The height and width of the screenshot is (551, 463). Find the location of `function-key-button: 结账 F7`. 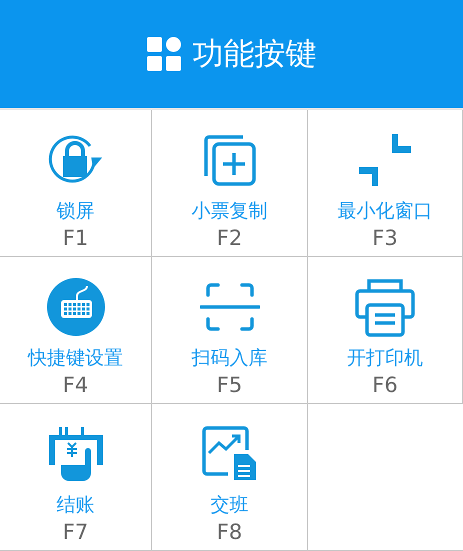

function-key-button: 结账 F7 is located at coordinates (76, 477).